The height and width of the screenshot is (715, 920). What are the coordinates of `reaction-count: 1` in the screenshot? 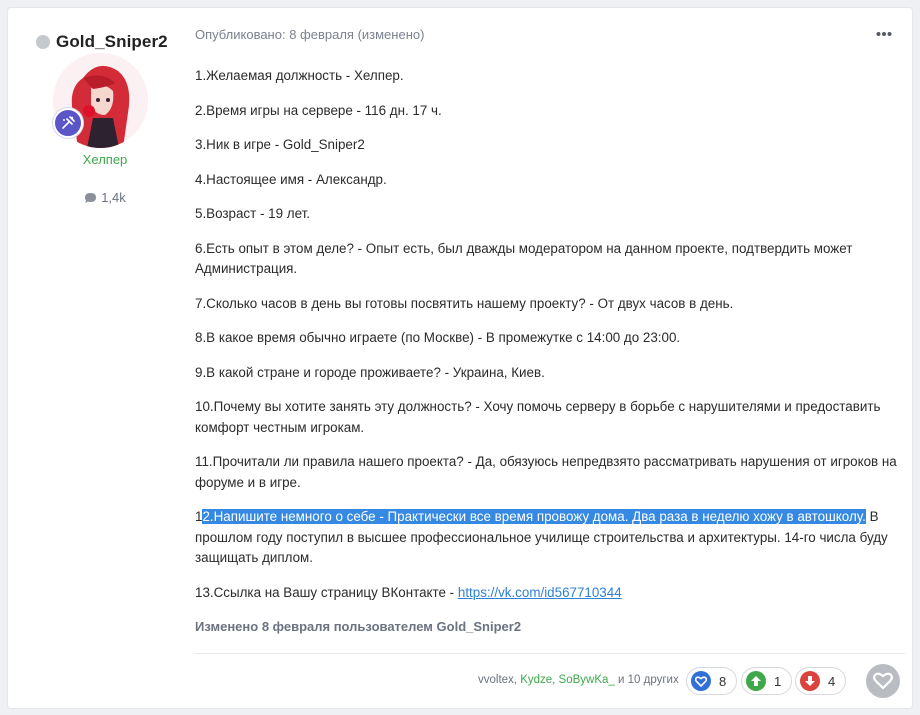 It's located at (778, 681).